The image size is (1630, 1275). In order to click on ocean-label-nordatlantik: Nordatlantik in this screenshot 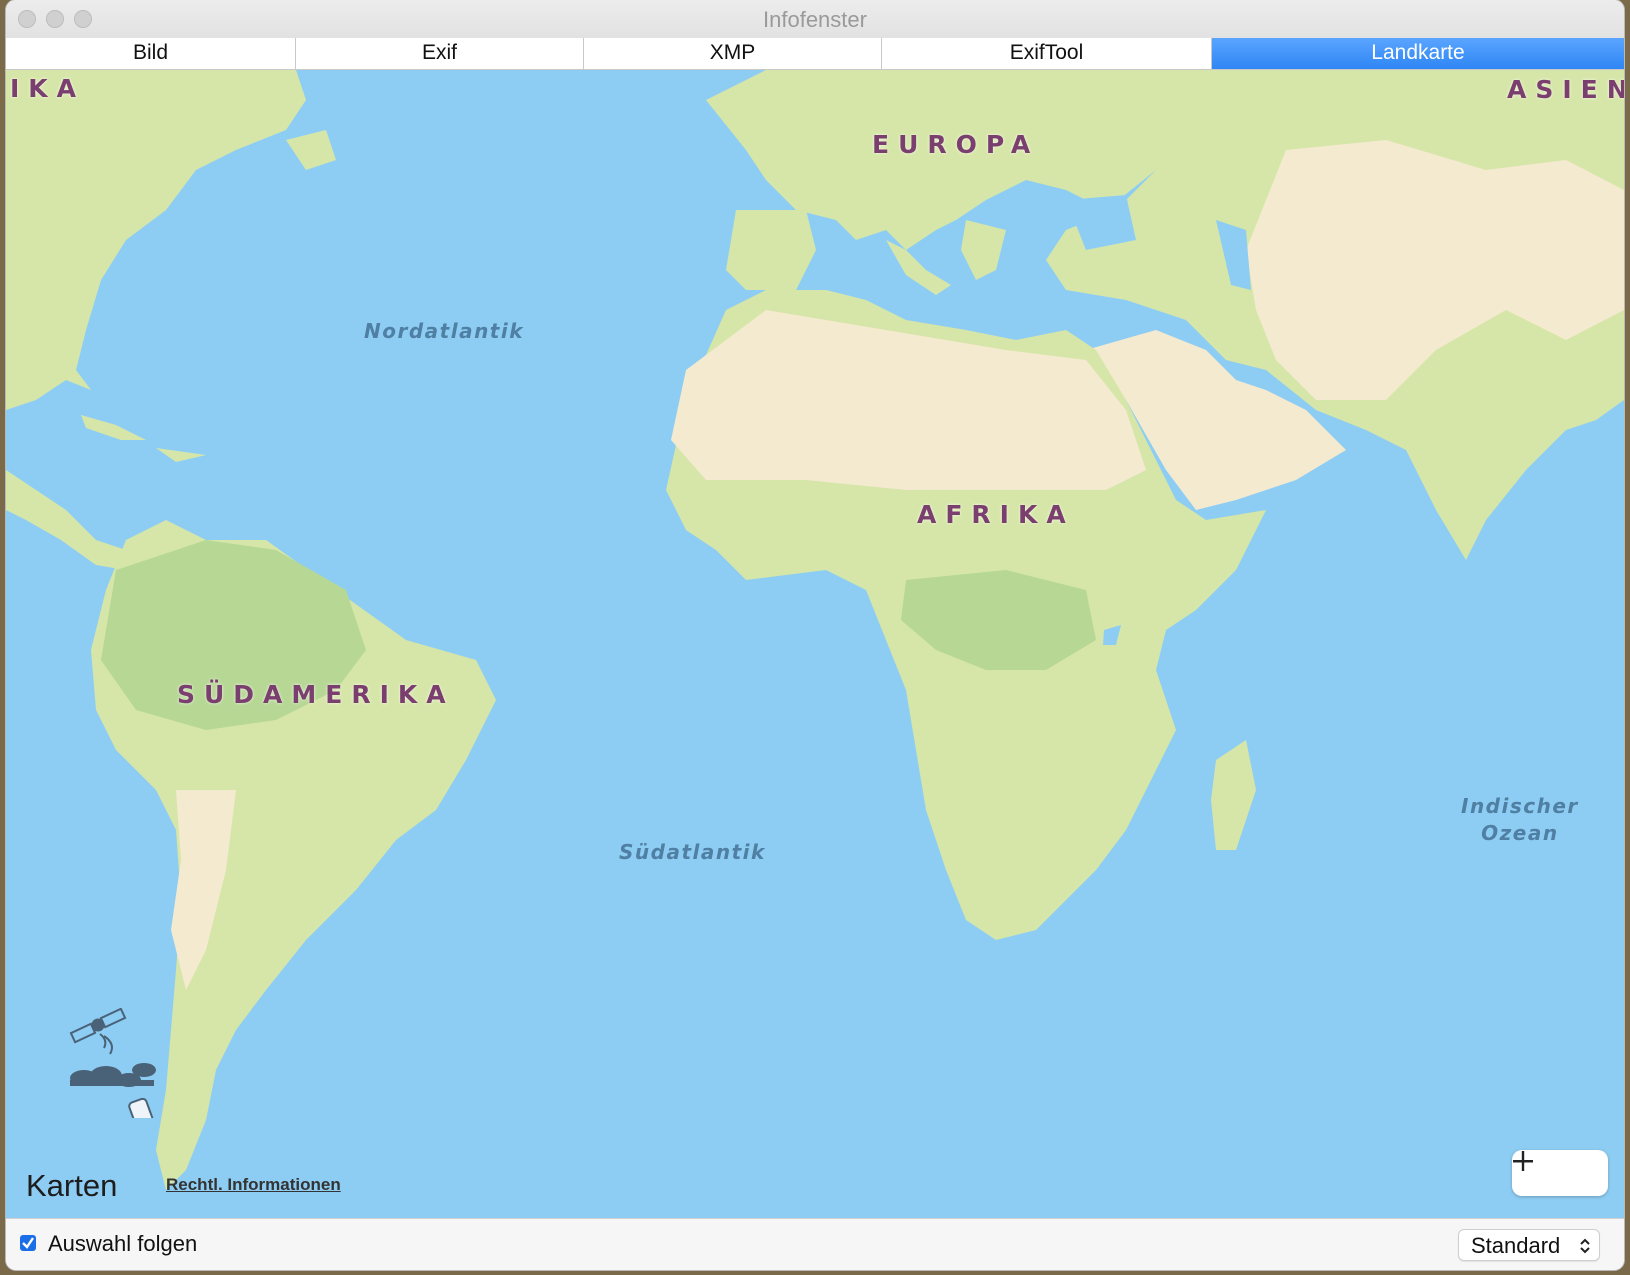, I will do `click(444, 331)`.